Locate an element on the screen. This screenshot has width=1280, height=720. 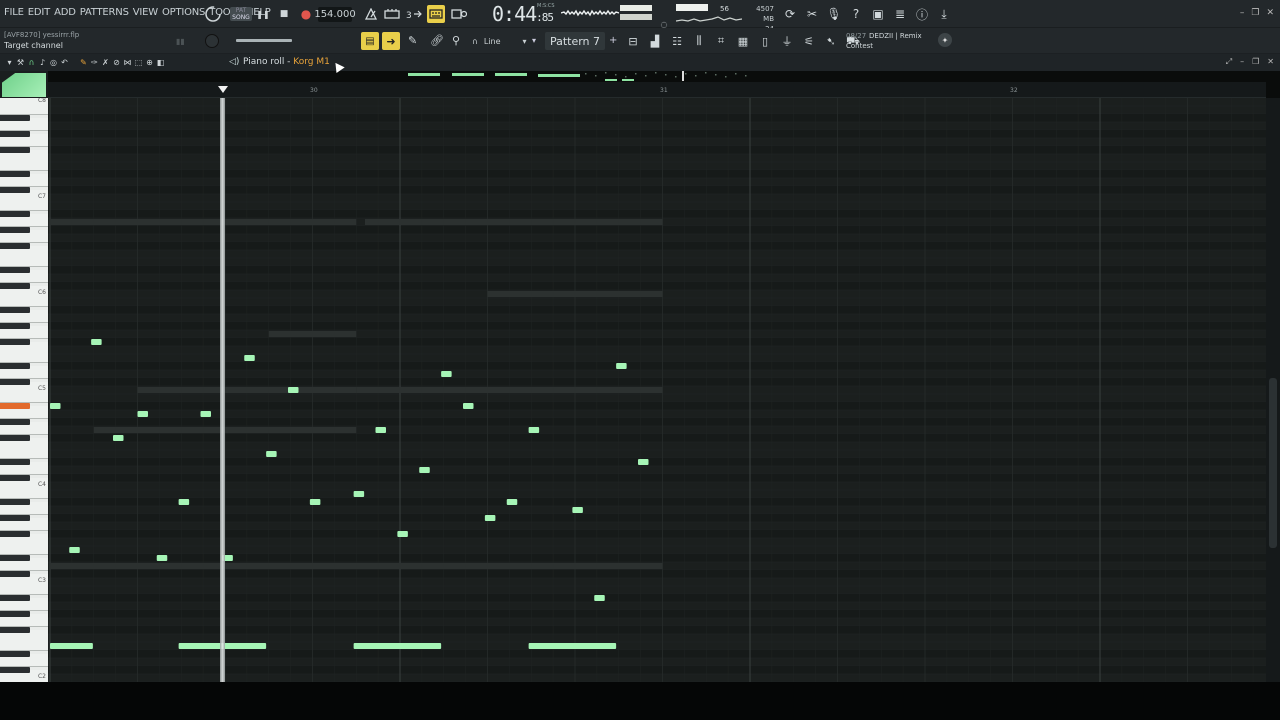
project-icon: ▯ is located at coordinates (765, 41).